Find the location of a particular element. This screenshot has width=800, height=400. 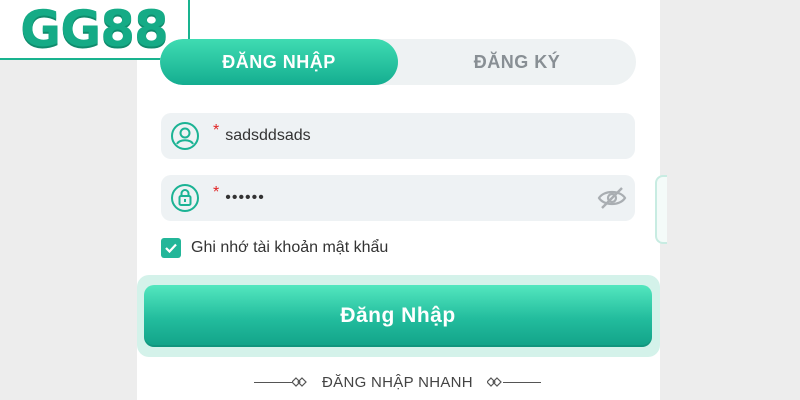

tab-login: ĐĂNG NHẬP is located at coordinates (279, 62).